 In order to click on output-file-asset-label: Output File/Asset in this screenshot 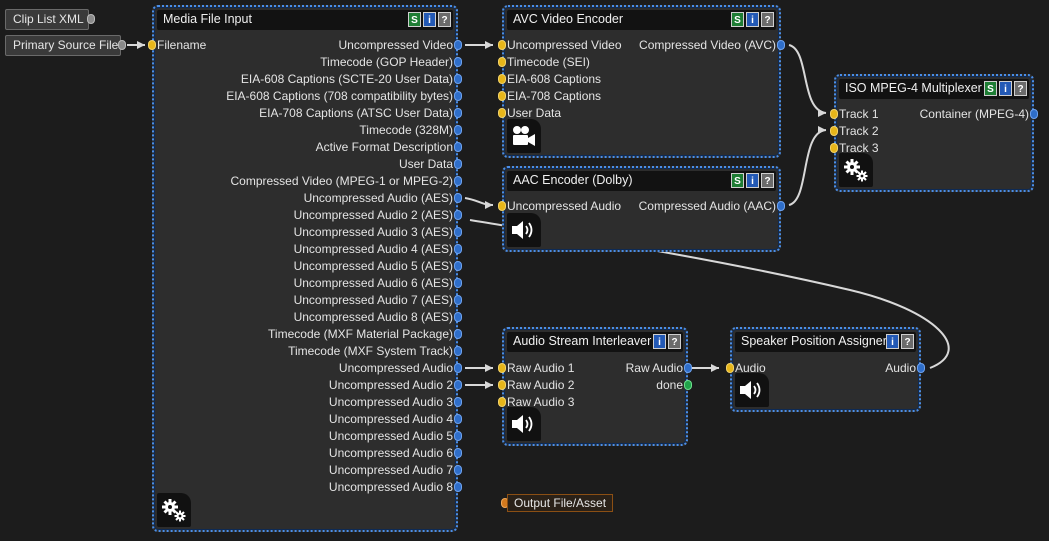, I will do `click(560, 503)`.